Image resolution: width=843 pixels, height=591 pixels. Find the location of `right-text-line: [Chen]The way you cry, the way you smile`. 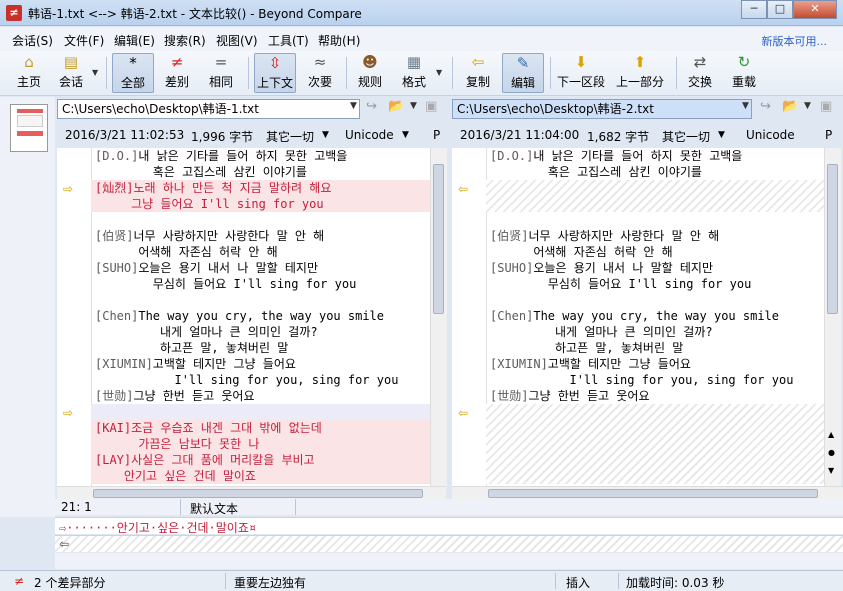

right-text-line: [Chen]The way you cry, the way you smile is located at coordinates (634, 316).